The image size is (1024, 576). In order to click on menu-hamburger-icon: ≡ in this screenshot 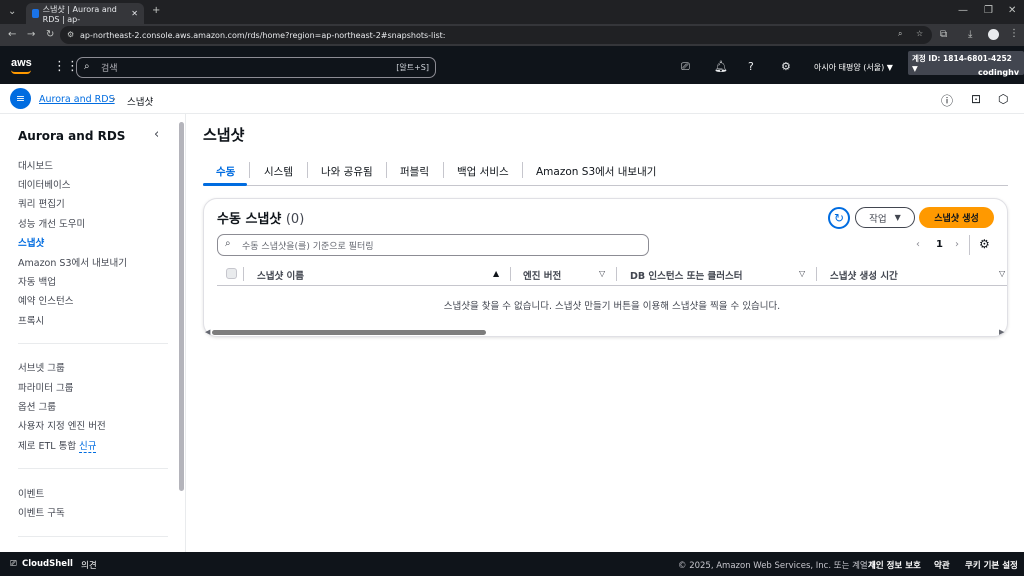, I will do `click(20, 98)`.